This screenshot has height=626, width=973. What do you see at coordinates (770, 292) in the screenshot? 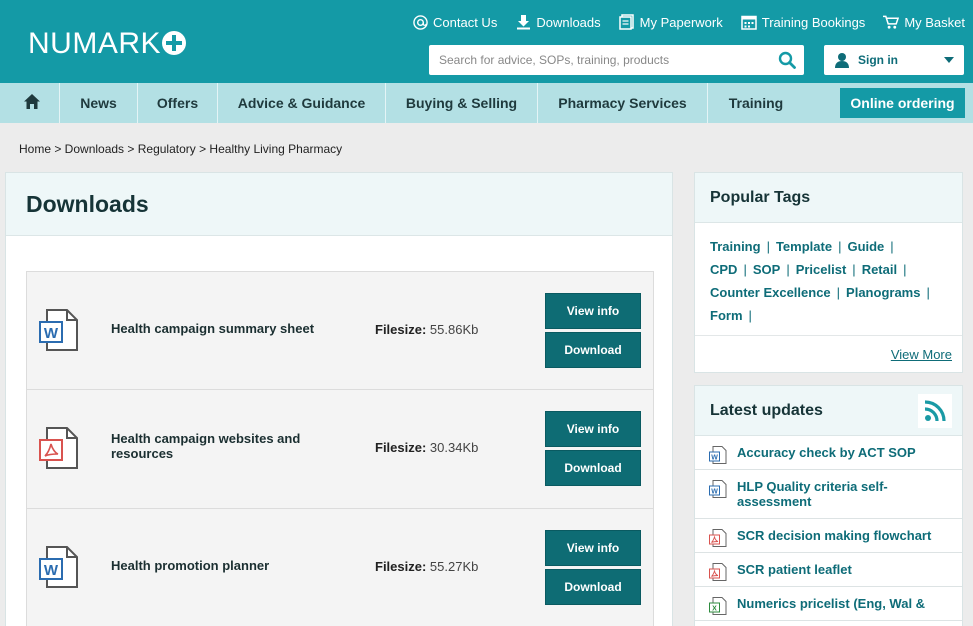
I see `tag-counter-excellence: Counter Excellence` at bounding box center [770, 292].